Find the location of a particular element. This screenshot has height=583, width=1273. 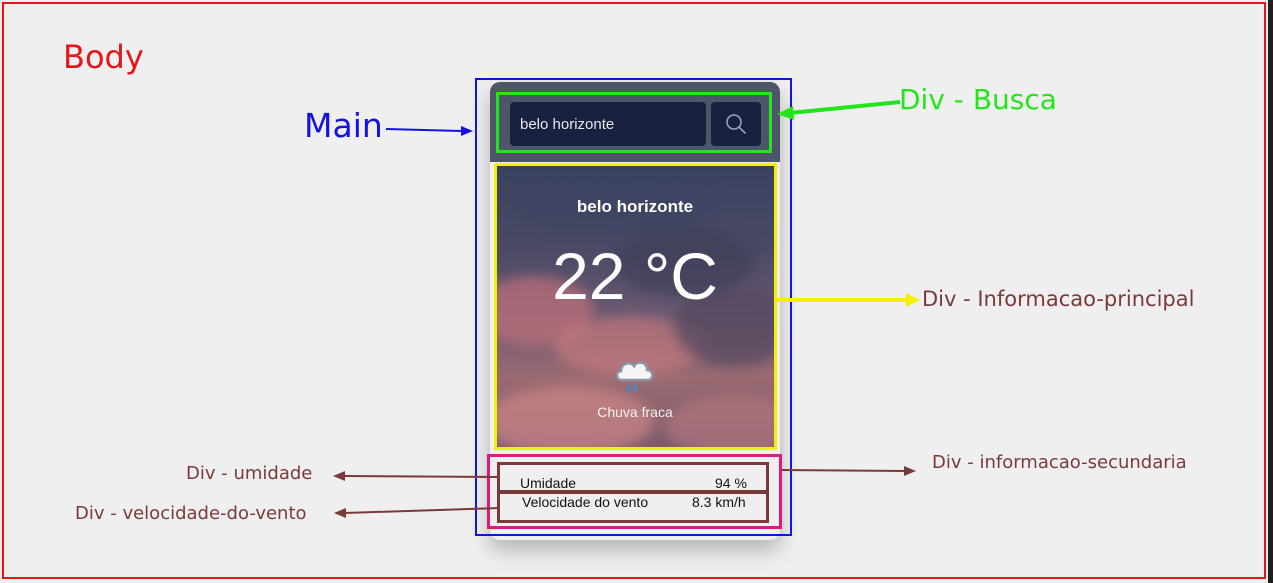

busca-annotation-label: Div - Busca is located at coordinates (978, 99).